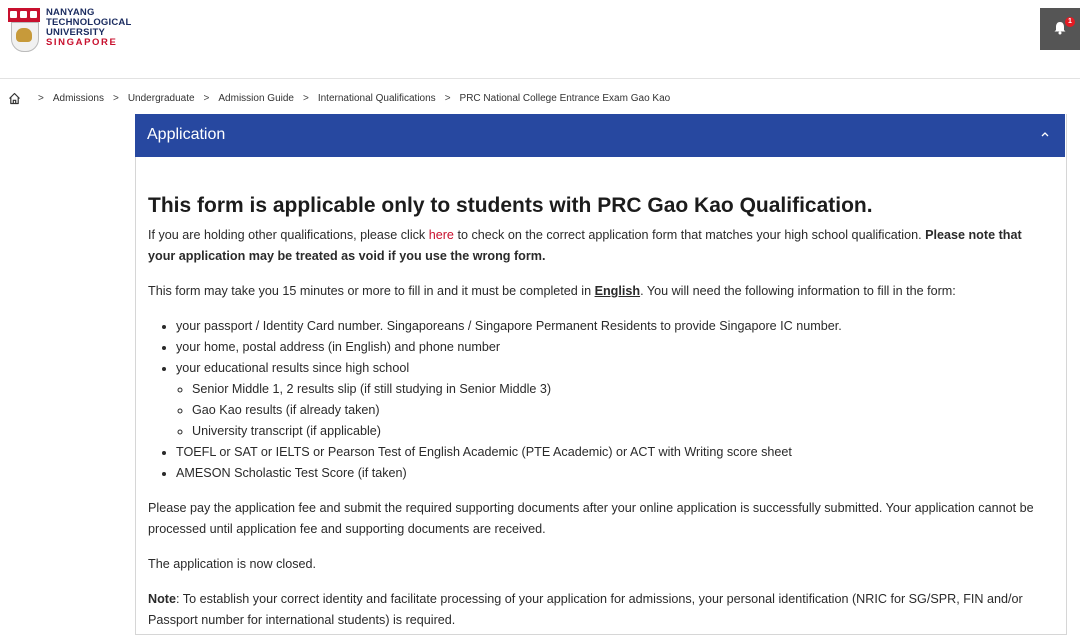  I want to click on sub-list-item: University transcript (if applicable), so click(620, 431).